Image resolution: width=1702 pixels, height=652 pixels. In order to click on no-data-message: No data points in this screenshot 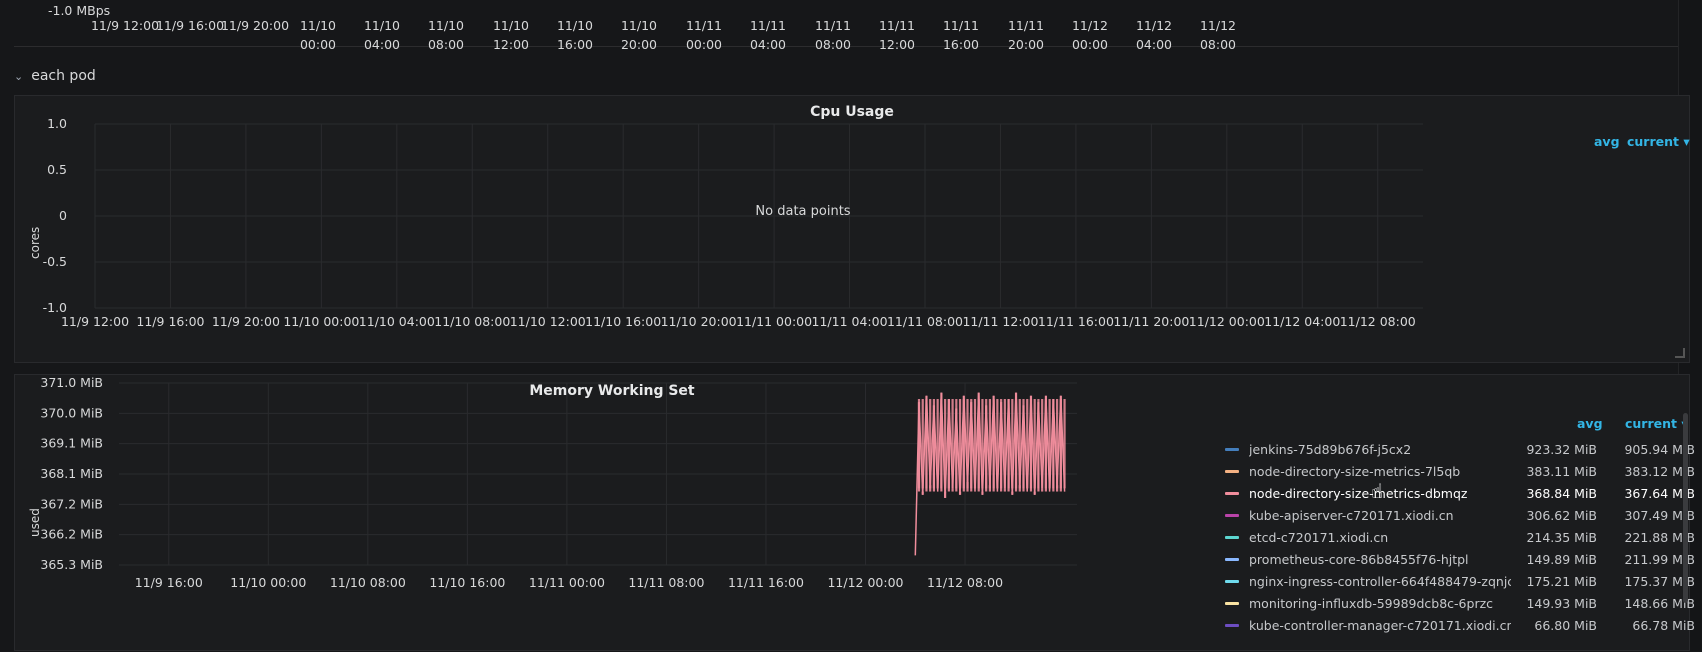, I will do `click(803, 211)`.